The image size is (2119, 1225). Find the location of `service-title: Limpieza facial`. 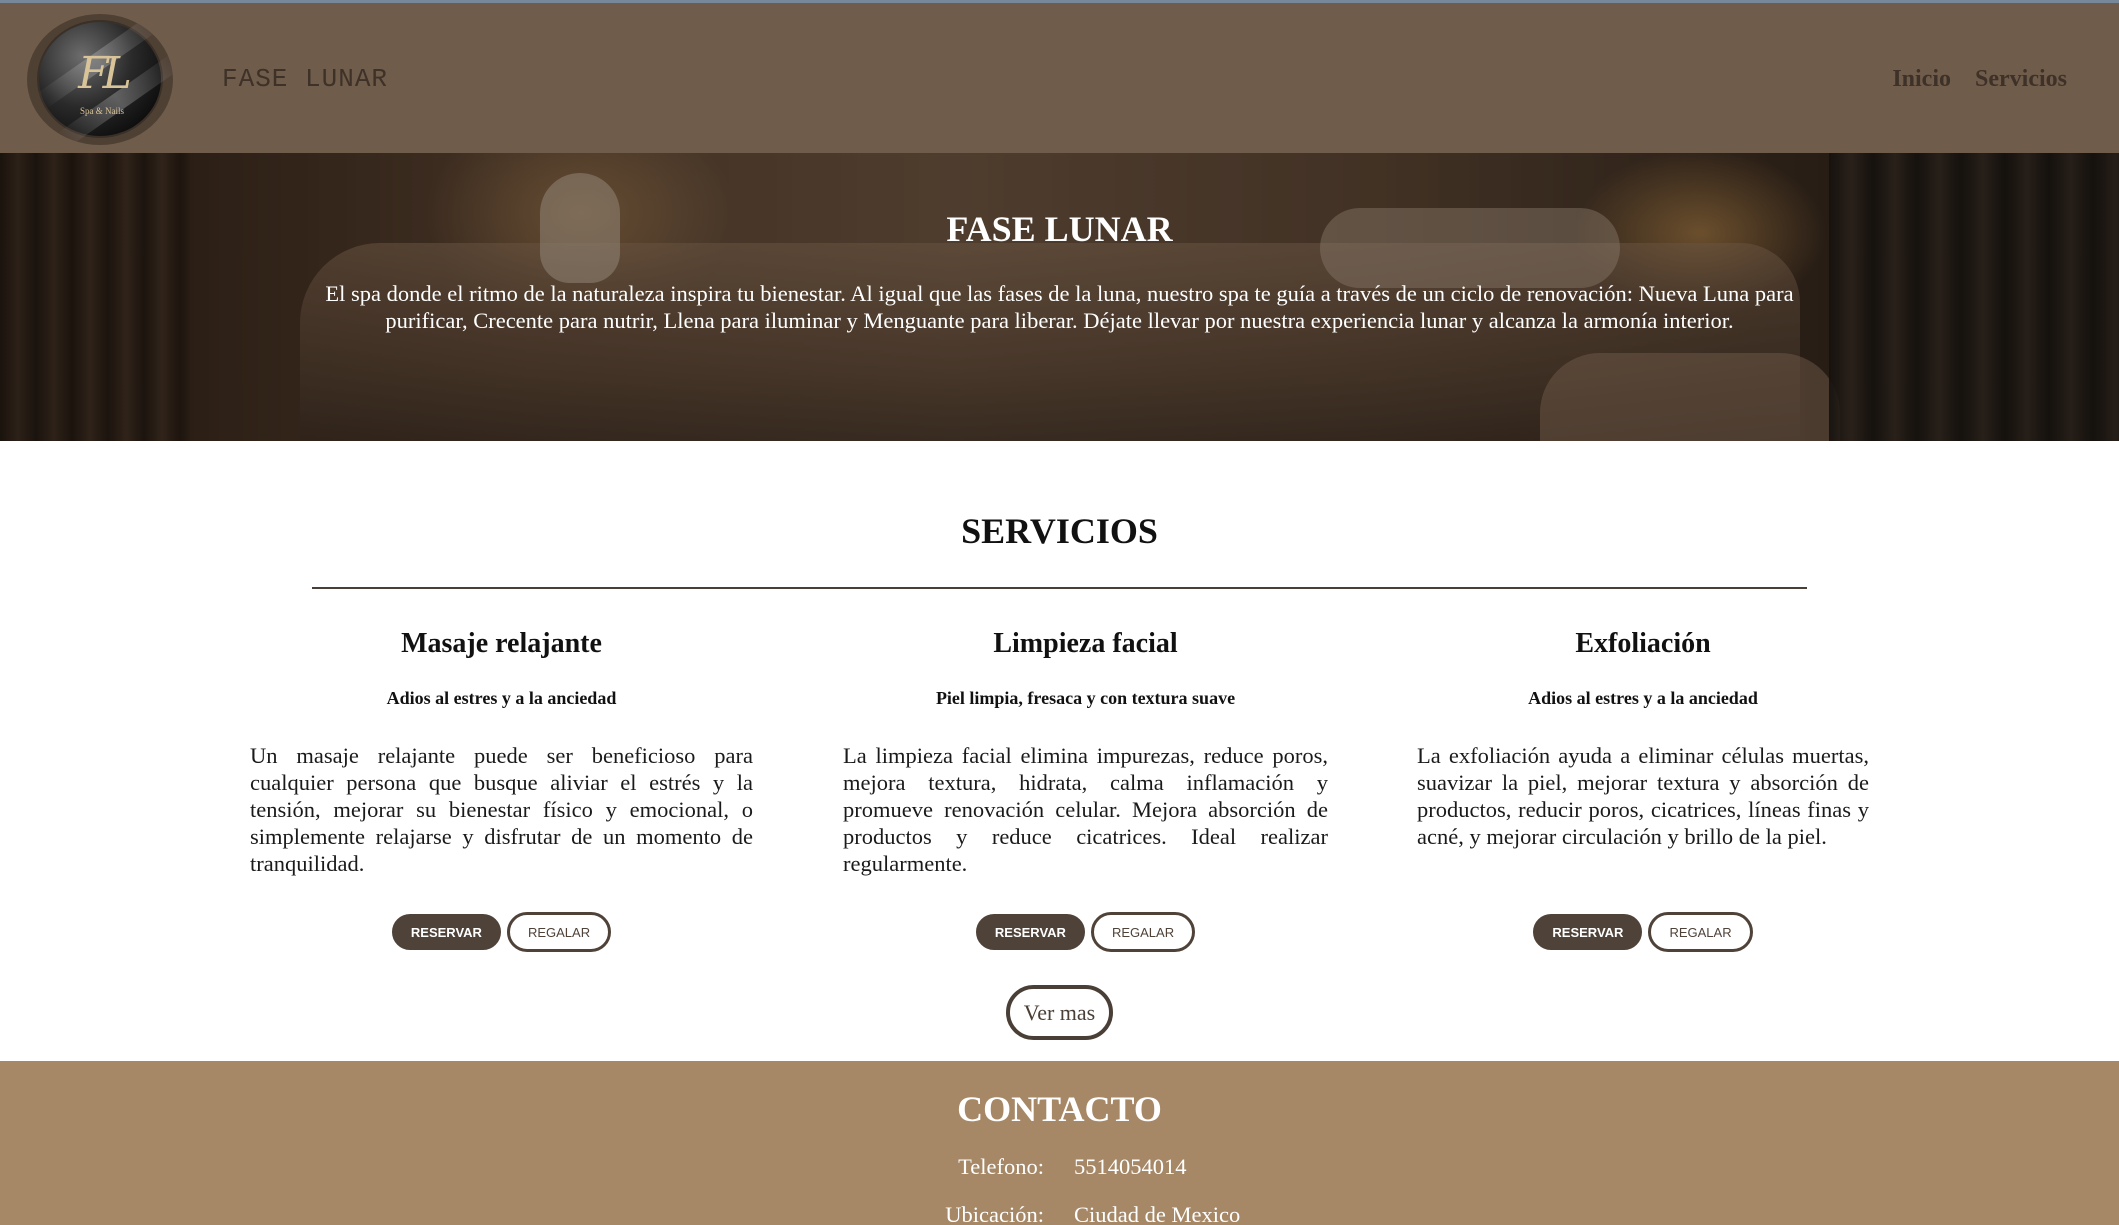

service-title: Limpieza facial is located at coordinates (1085, 643).